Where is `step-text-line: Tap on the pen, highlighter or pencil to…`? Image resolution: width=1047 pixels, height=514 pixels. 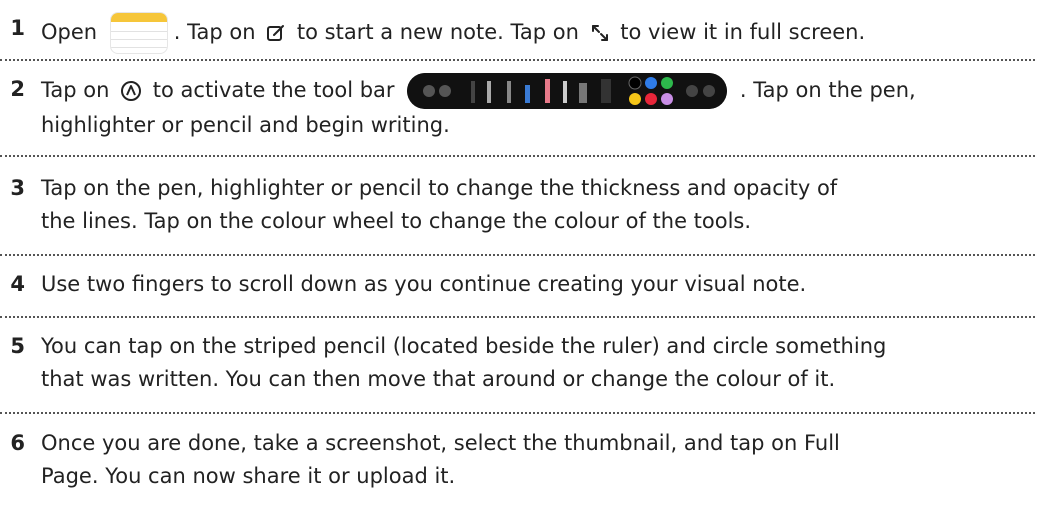 step-text-line: Tap on the pen, highlighter or pencil to… is located at coordinates (439, 188).